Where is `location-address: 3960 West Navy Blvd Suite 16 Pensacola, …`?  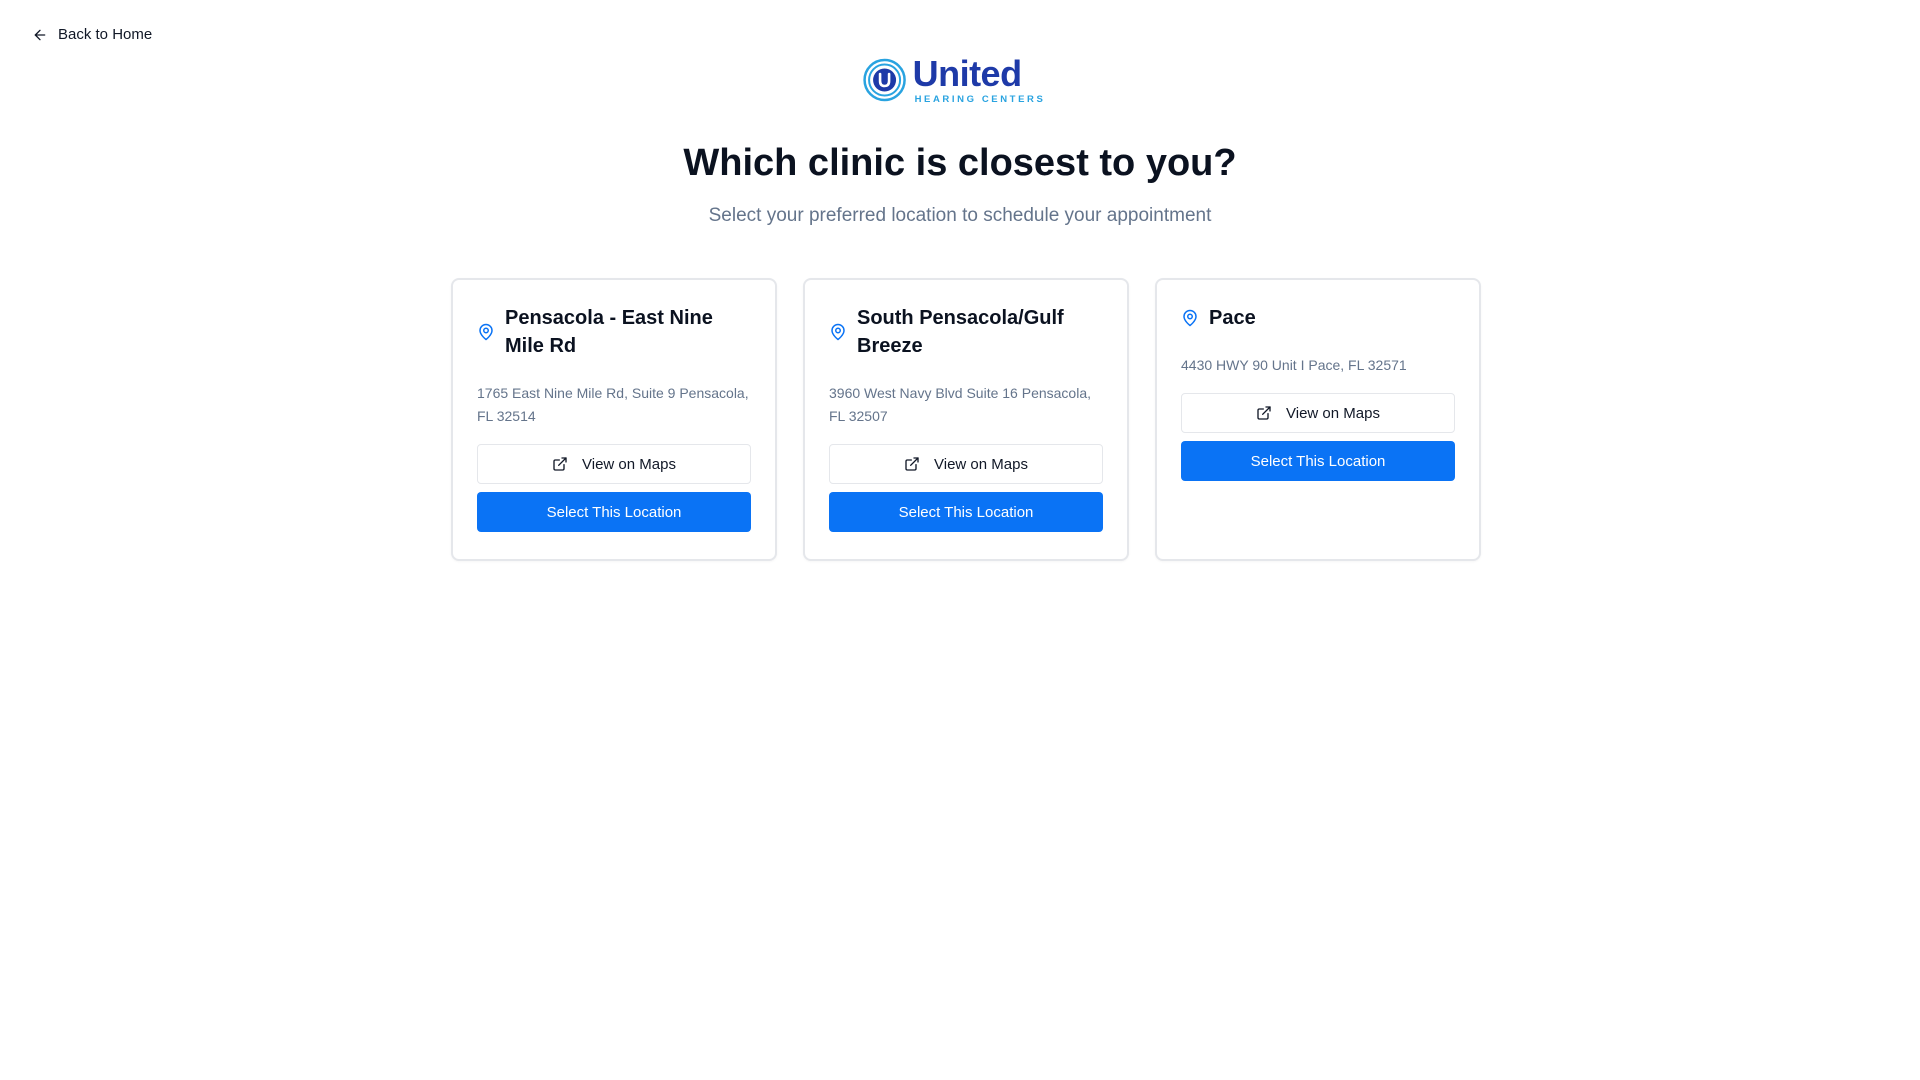
location-address: 3960 West Navy Blvd Suite 16 Pensacola, … is located at coordinates (960, 404).